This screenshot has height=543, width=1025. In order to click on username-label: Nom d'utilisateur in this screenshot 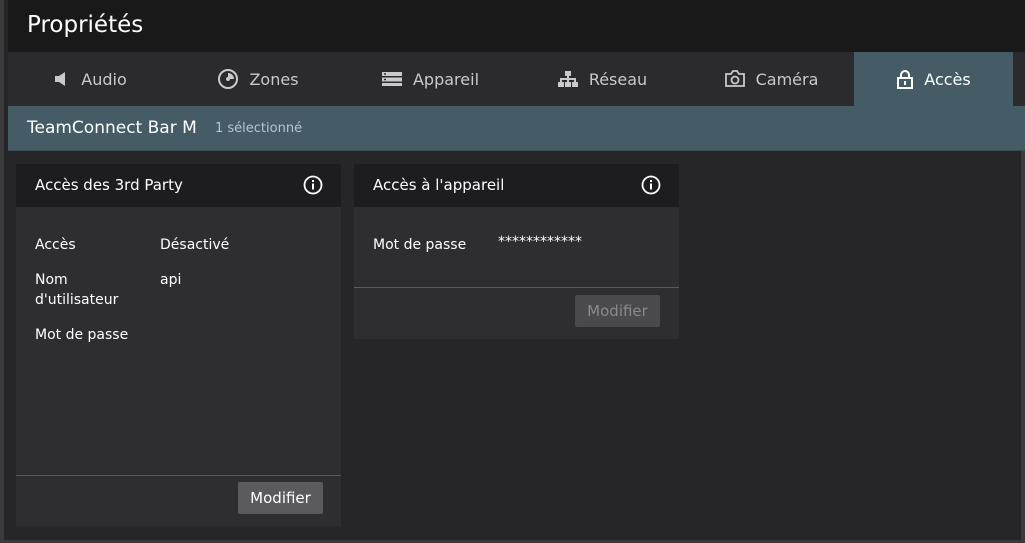, I will do `click(77, 290)`.